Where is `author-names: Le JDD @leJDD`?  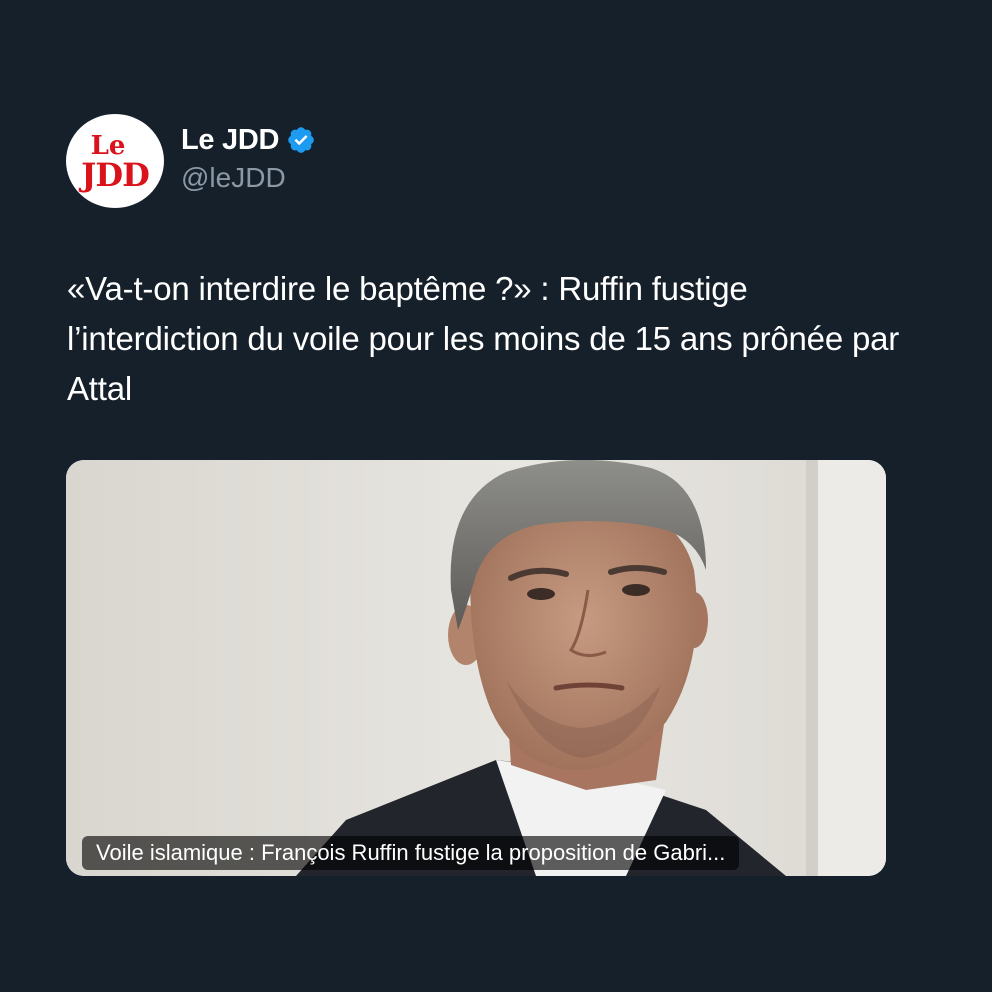 author-names: Le JDD @leJDD is located at coordinates (248, 158).